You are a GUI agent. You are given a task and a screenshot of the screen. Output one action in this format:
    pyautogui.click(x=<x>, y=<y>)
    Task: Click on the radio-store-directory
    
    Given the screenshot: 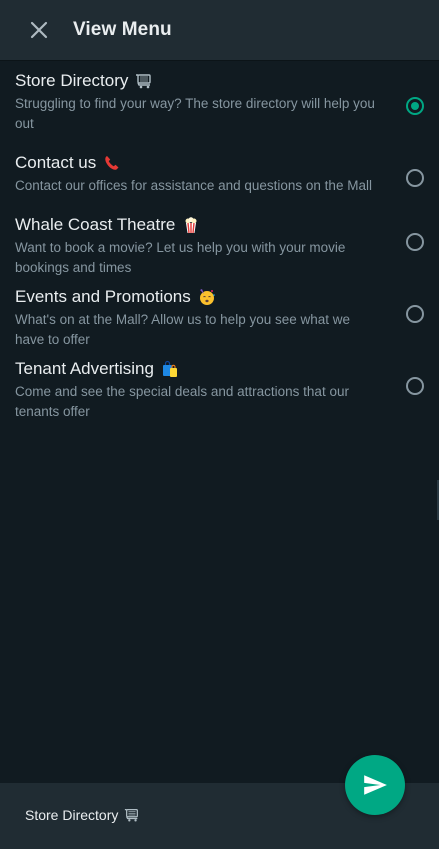 What is the action you would take?
    pyautogui.click(x=415, y=106)
    